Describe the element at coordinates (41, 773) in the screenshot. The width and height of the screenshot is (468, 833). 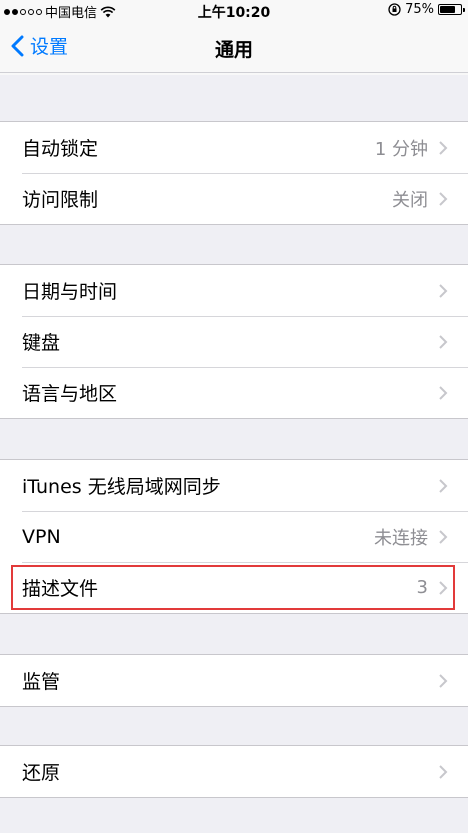
I see `row-label: 还原` at that location.